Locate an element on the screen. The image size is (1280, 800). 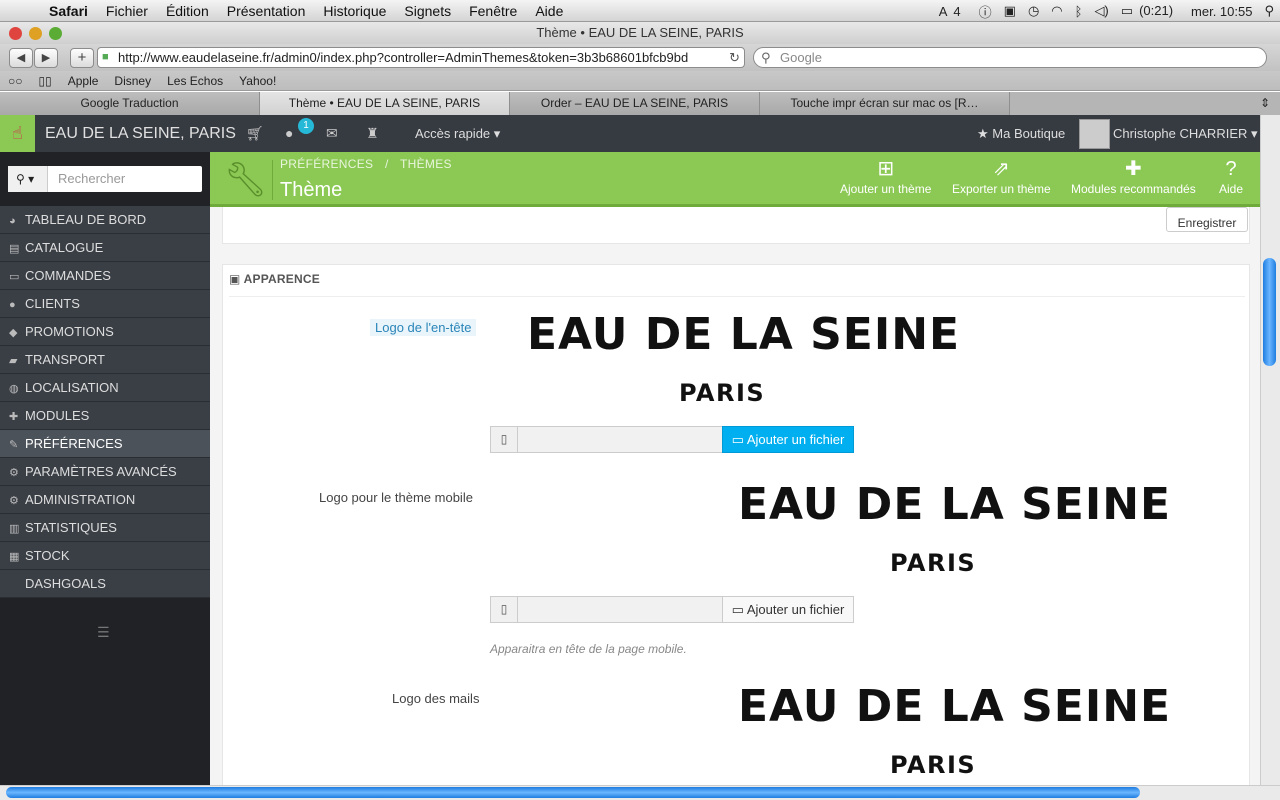
clock: mer. 10:55 is located at coordinates (1221, 11).